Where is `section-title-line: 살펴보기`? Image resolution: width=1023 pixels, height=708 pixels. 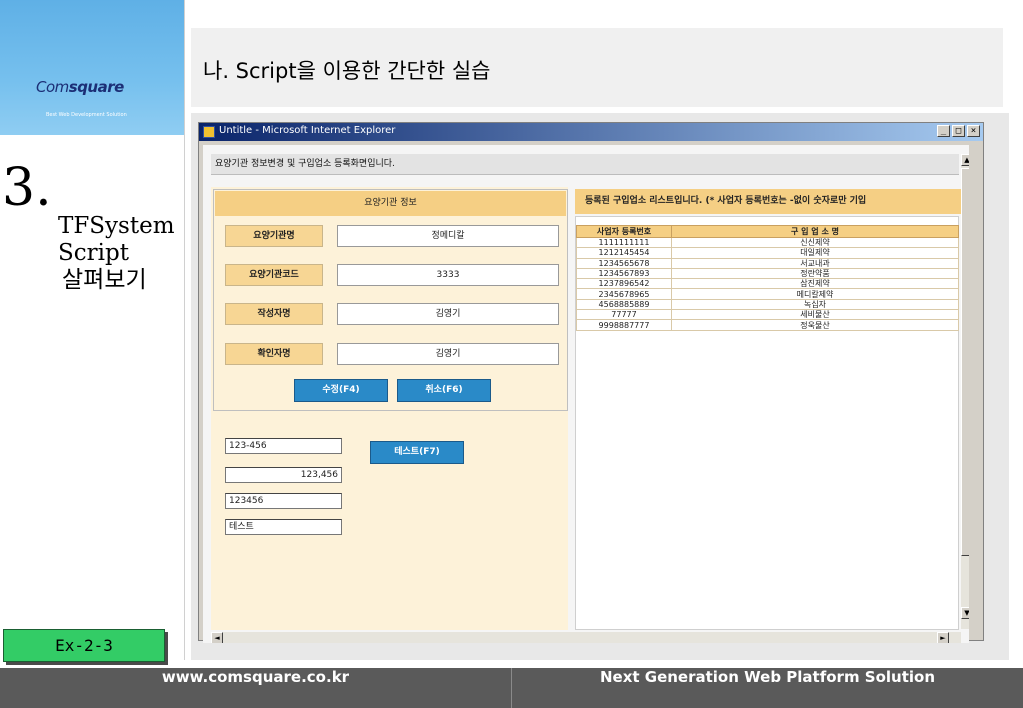 section-title-line: 살펴보기 is located at coordinates (104, 280).